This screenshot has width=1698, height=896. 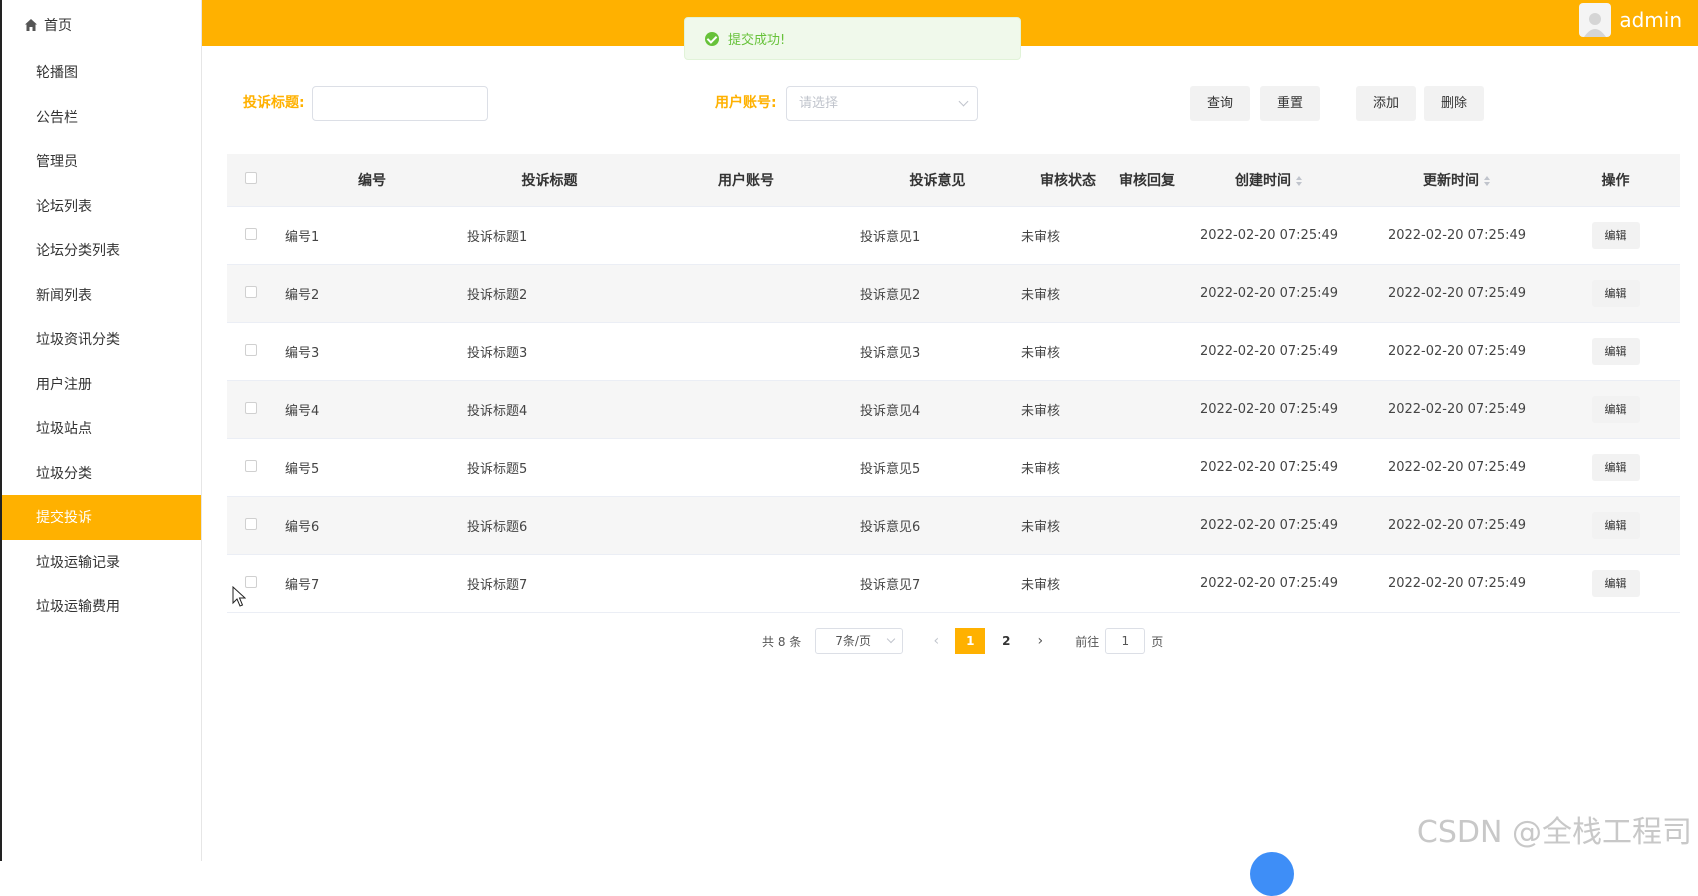 What do you see at coordinates (1040, 641) in the screenshot?
I see `next-page-icon: ›` at bounding box center [1040, 641].